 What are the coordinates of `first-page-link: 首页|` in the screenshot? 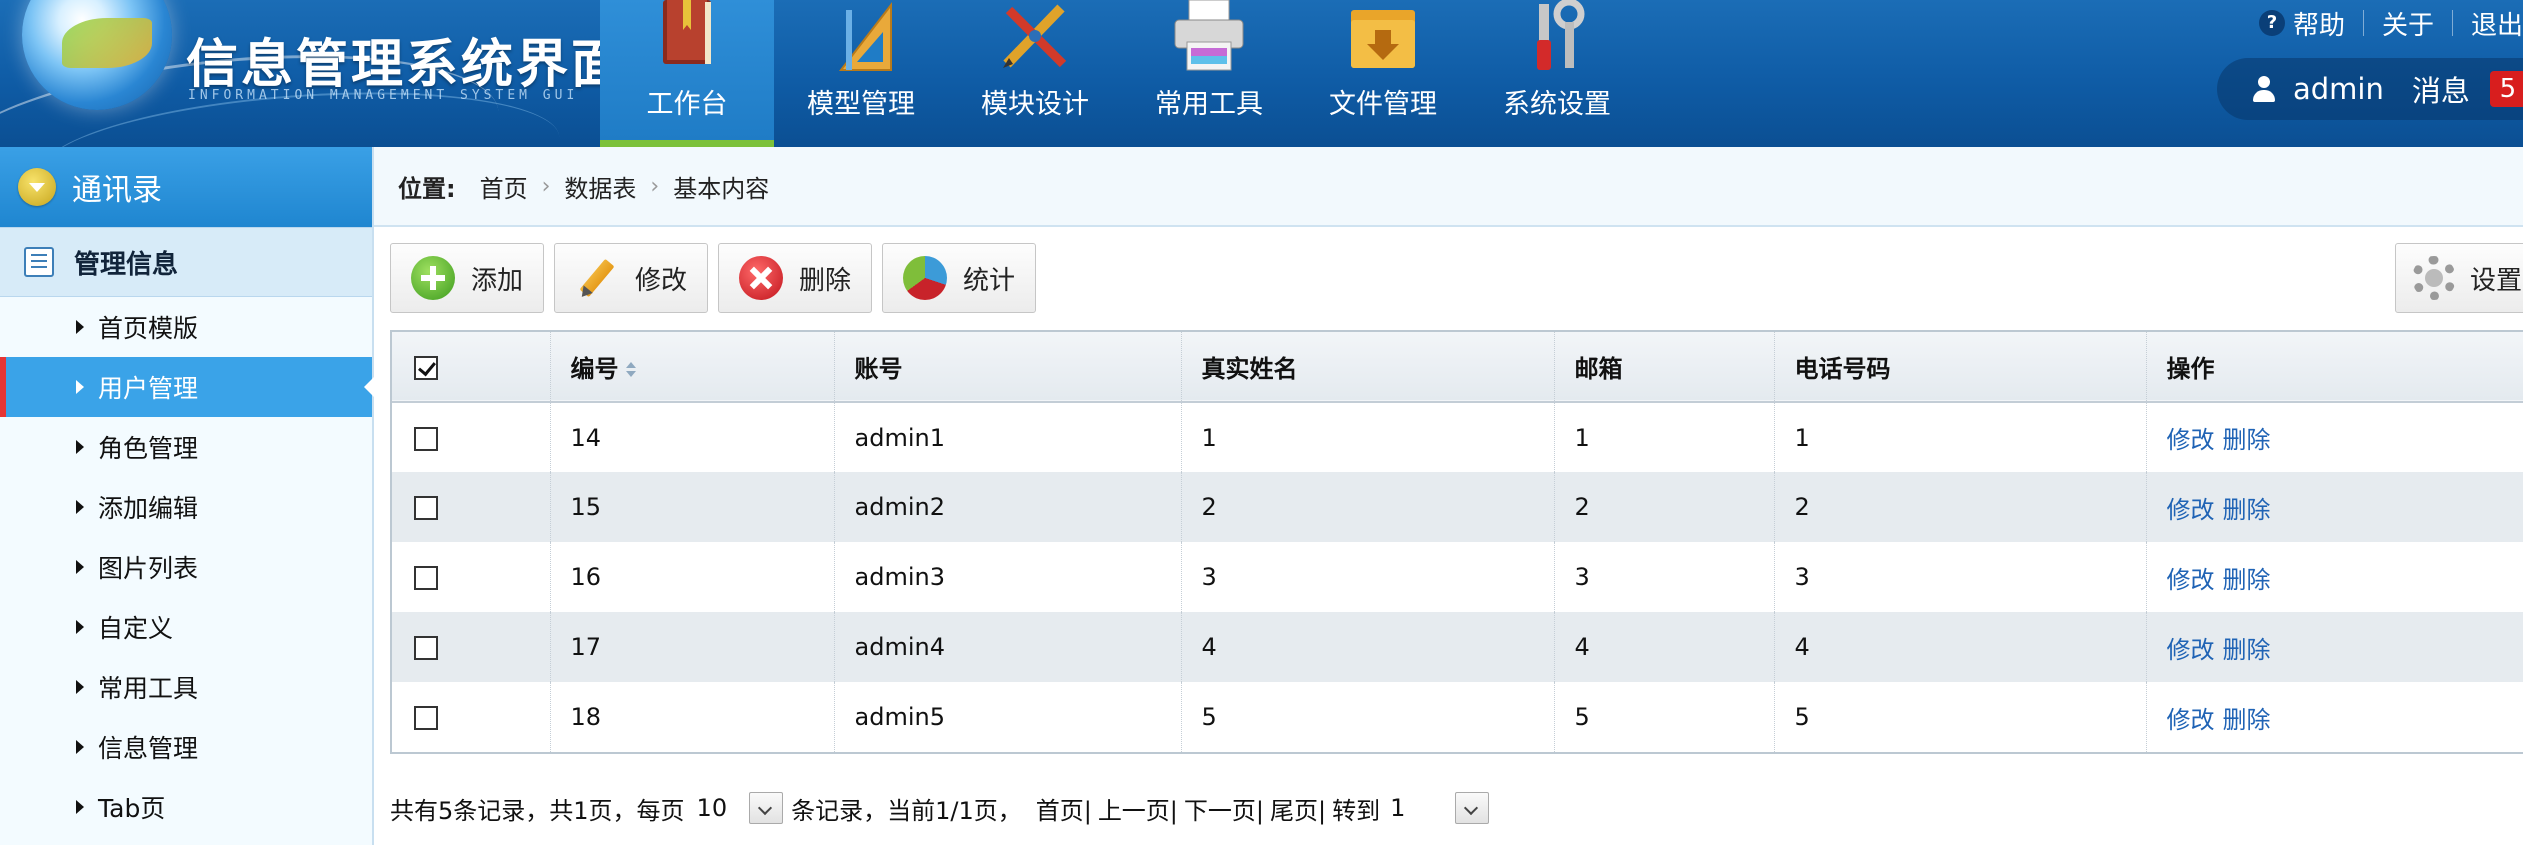 It's located at (1064, 808).